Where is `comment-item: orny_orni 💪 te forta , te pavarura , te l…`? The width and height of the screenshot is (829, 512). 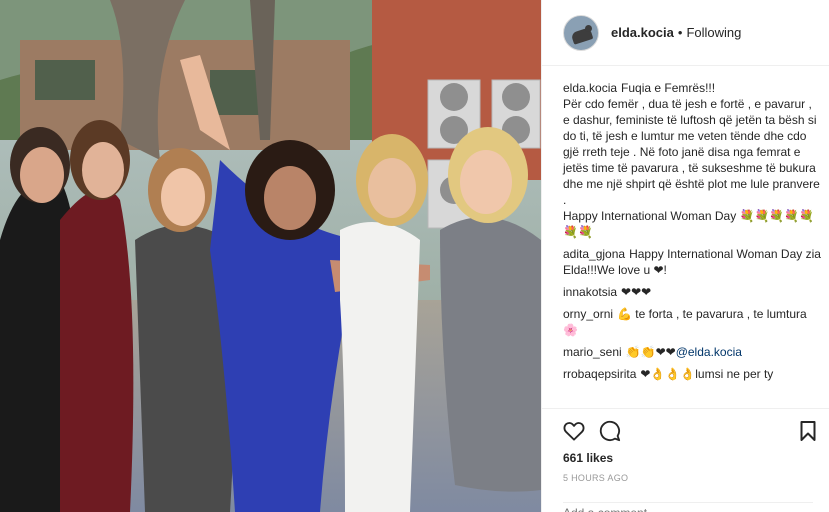 comment-item: orny_orni 💪 te forta , te pavarura , te l… is located at coordinates (692, 322).